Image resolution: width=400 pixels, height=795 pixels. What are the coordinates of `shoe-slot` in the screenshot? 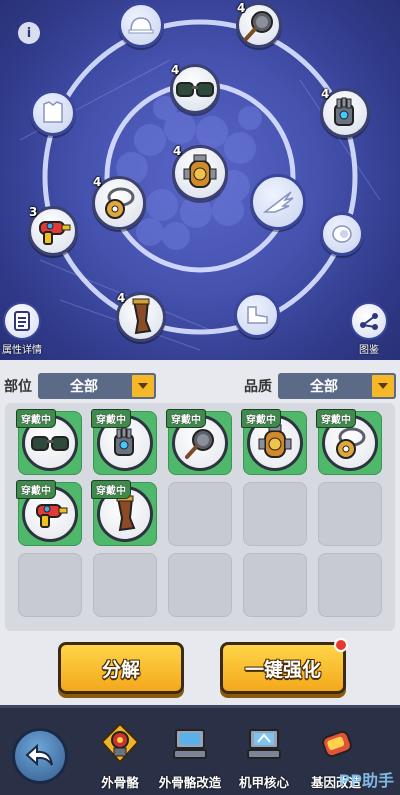 It's located at (257, 315).